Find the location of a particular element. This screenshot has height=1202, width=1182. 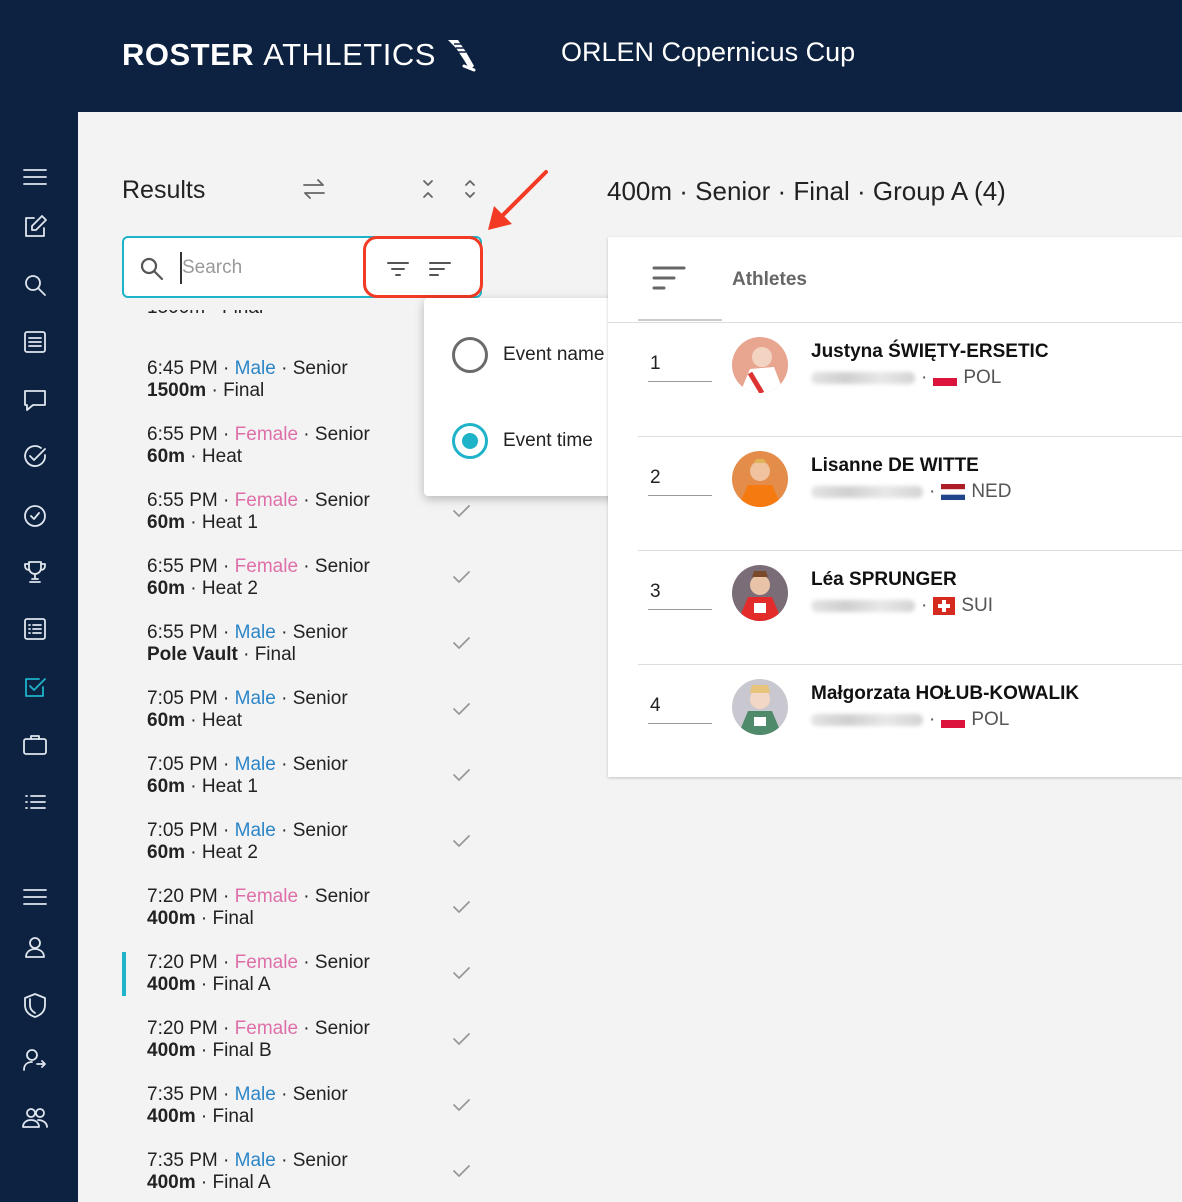

event-list-item: 6:55 PM · Female · Senior 60m · Heat 2 is located at coordinates (327, 589).